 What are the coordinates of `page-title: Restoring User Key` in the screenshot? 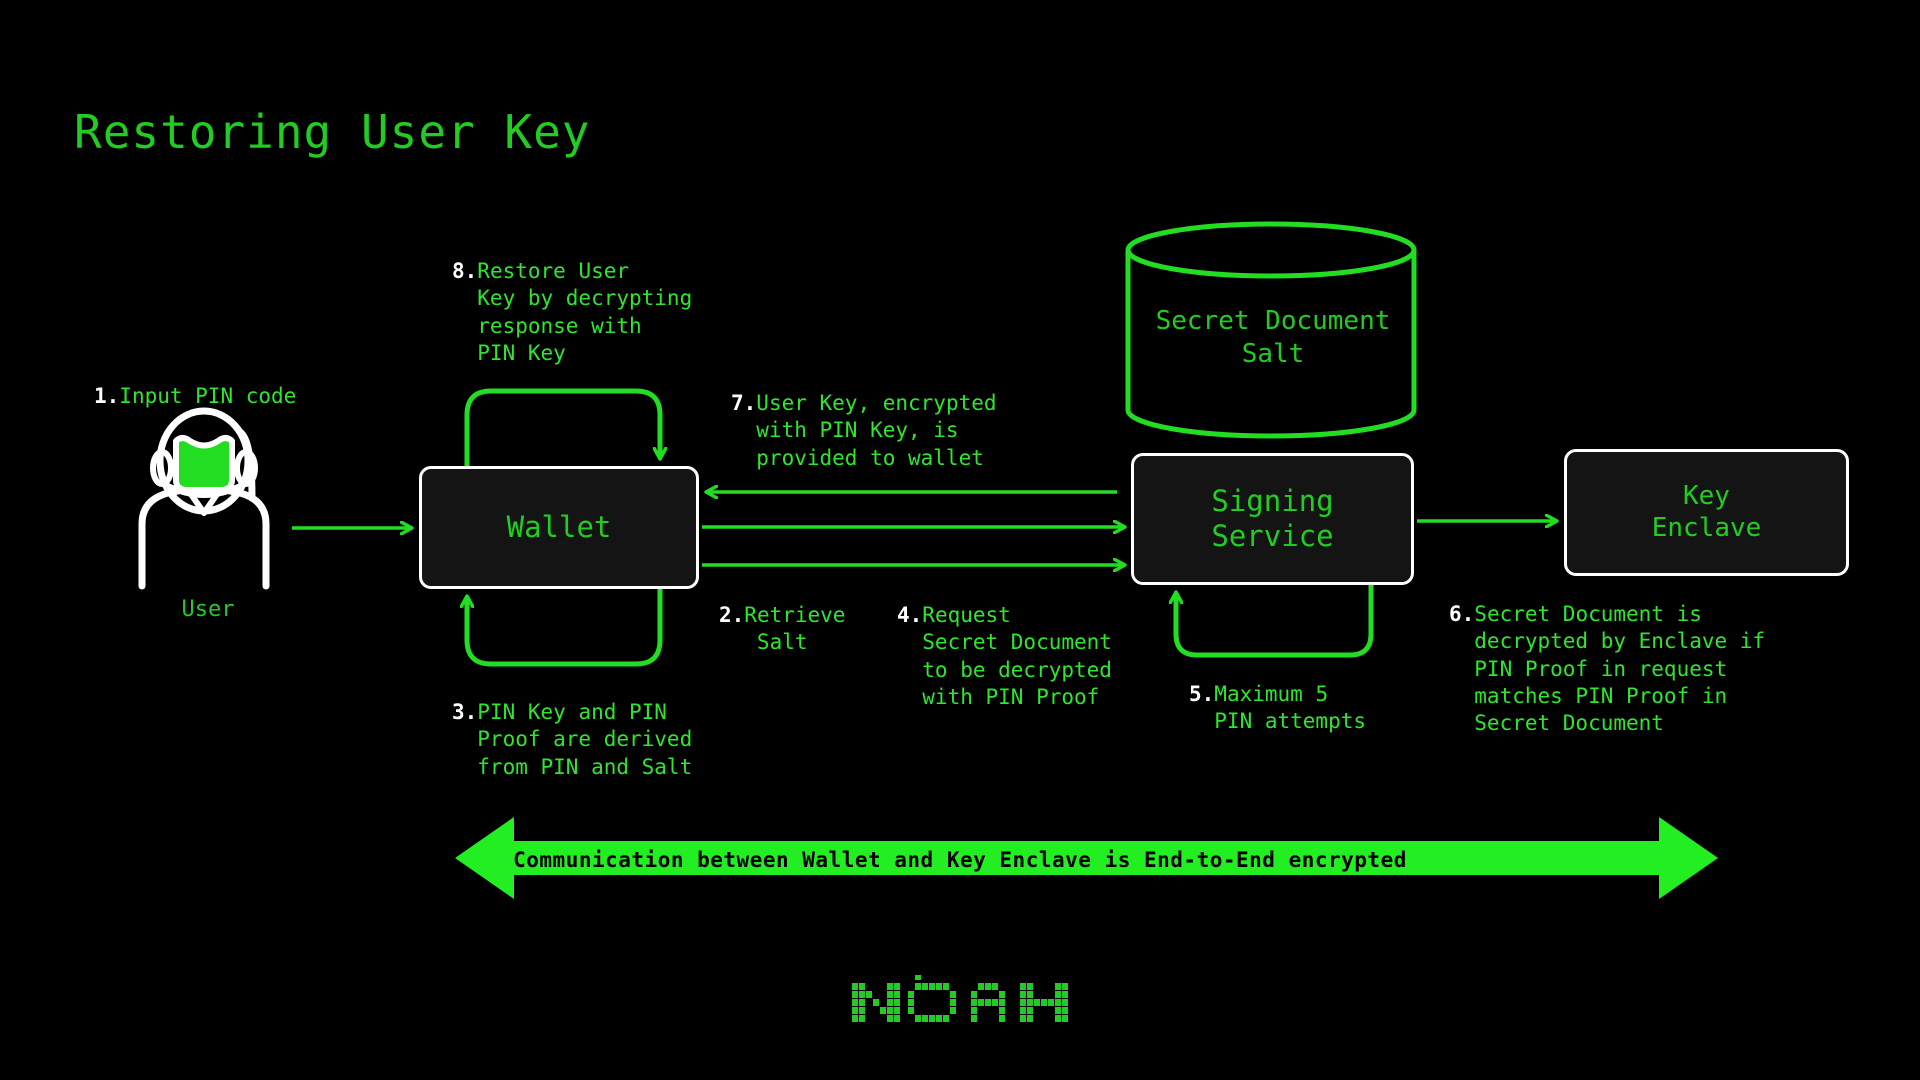 It's located at (332, 132).